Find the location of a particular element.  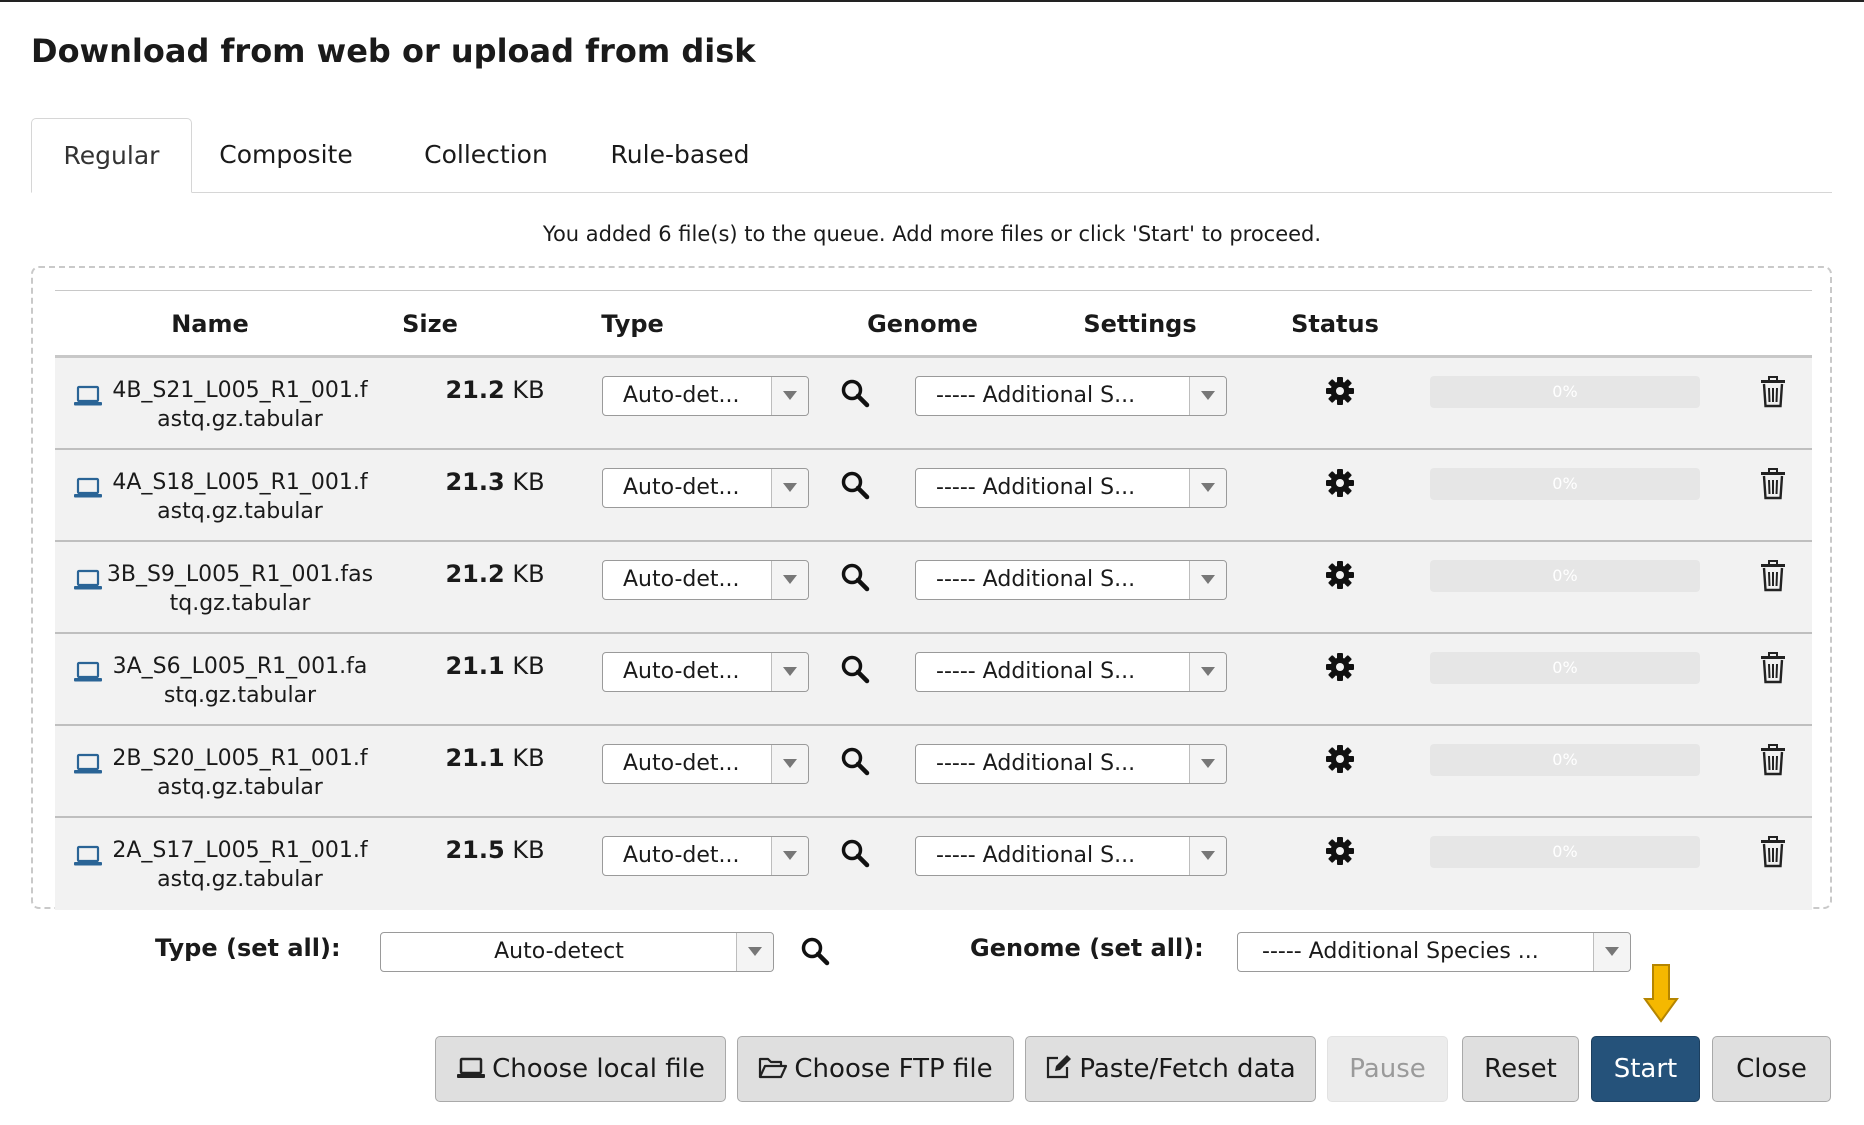

edit-icon is located at coordinates (1059, 1067).